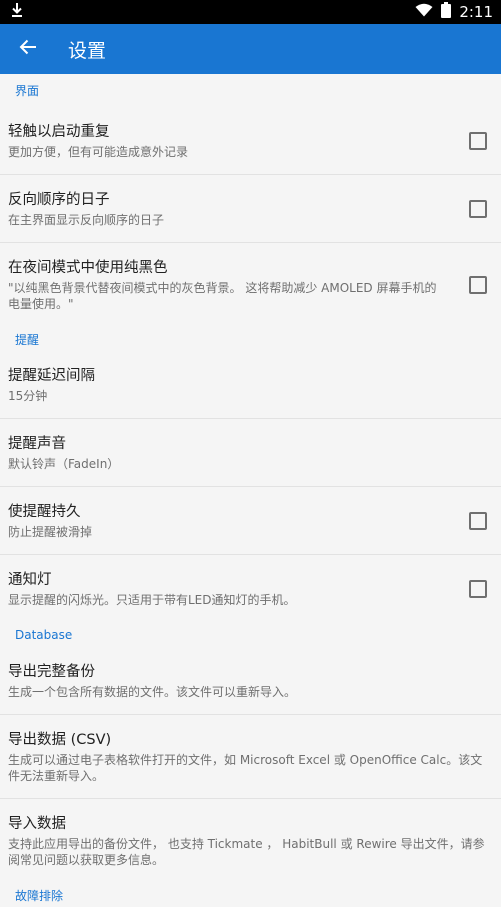 This screenshot has height=907, width=501. Describe the element at coordinates (51, 671) in the screenshot. I see `pref-title: 导出完整备份` at that location.